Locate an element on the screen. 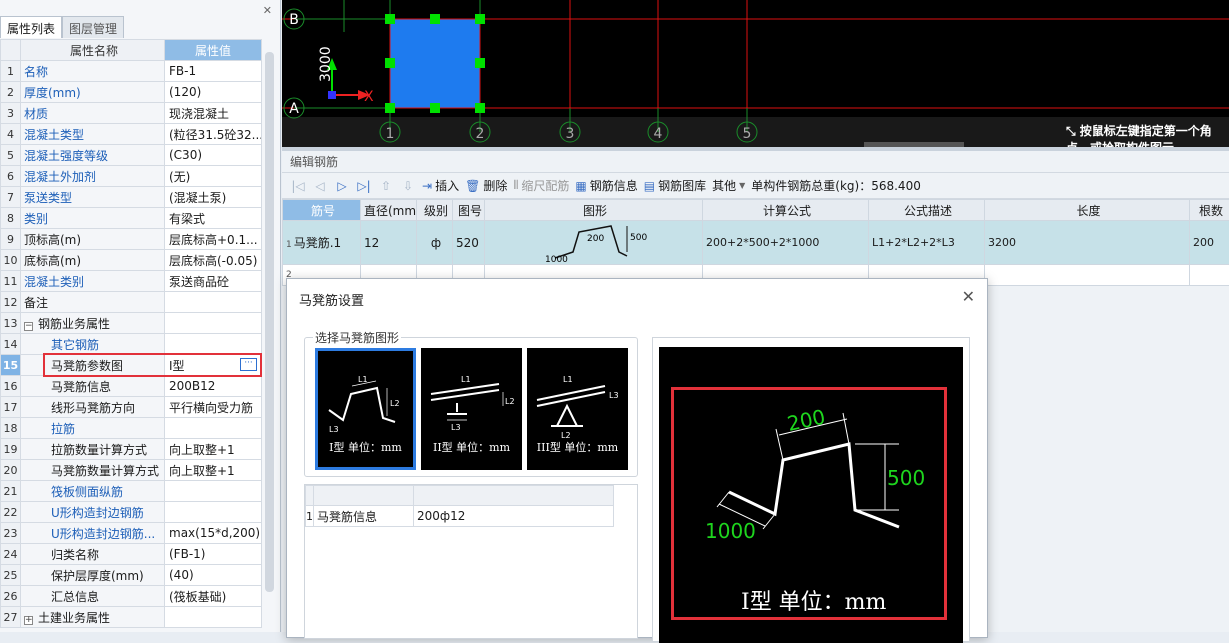  next-icon: ▷ is located at coordinates (342, 186).